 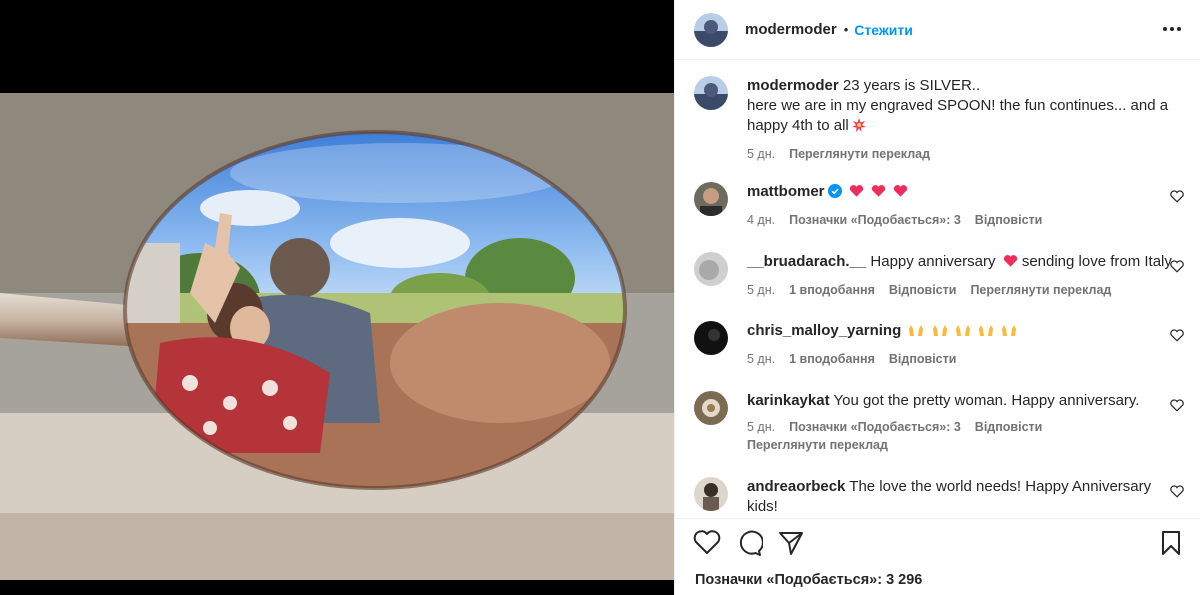 What do you see at coordinates (937, 542) in the screenshot?
I see `post-action-bar` at bounding box center [937, 542].